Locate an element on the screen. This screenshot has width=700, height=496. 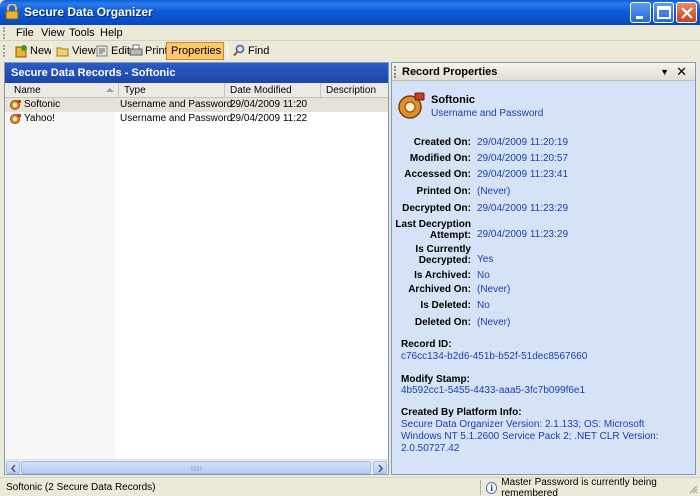
menu-tools: Tools is located at coordinates (82, 33).